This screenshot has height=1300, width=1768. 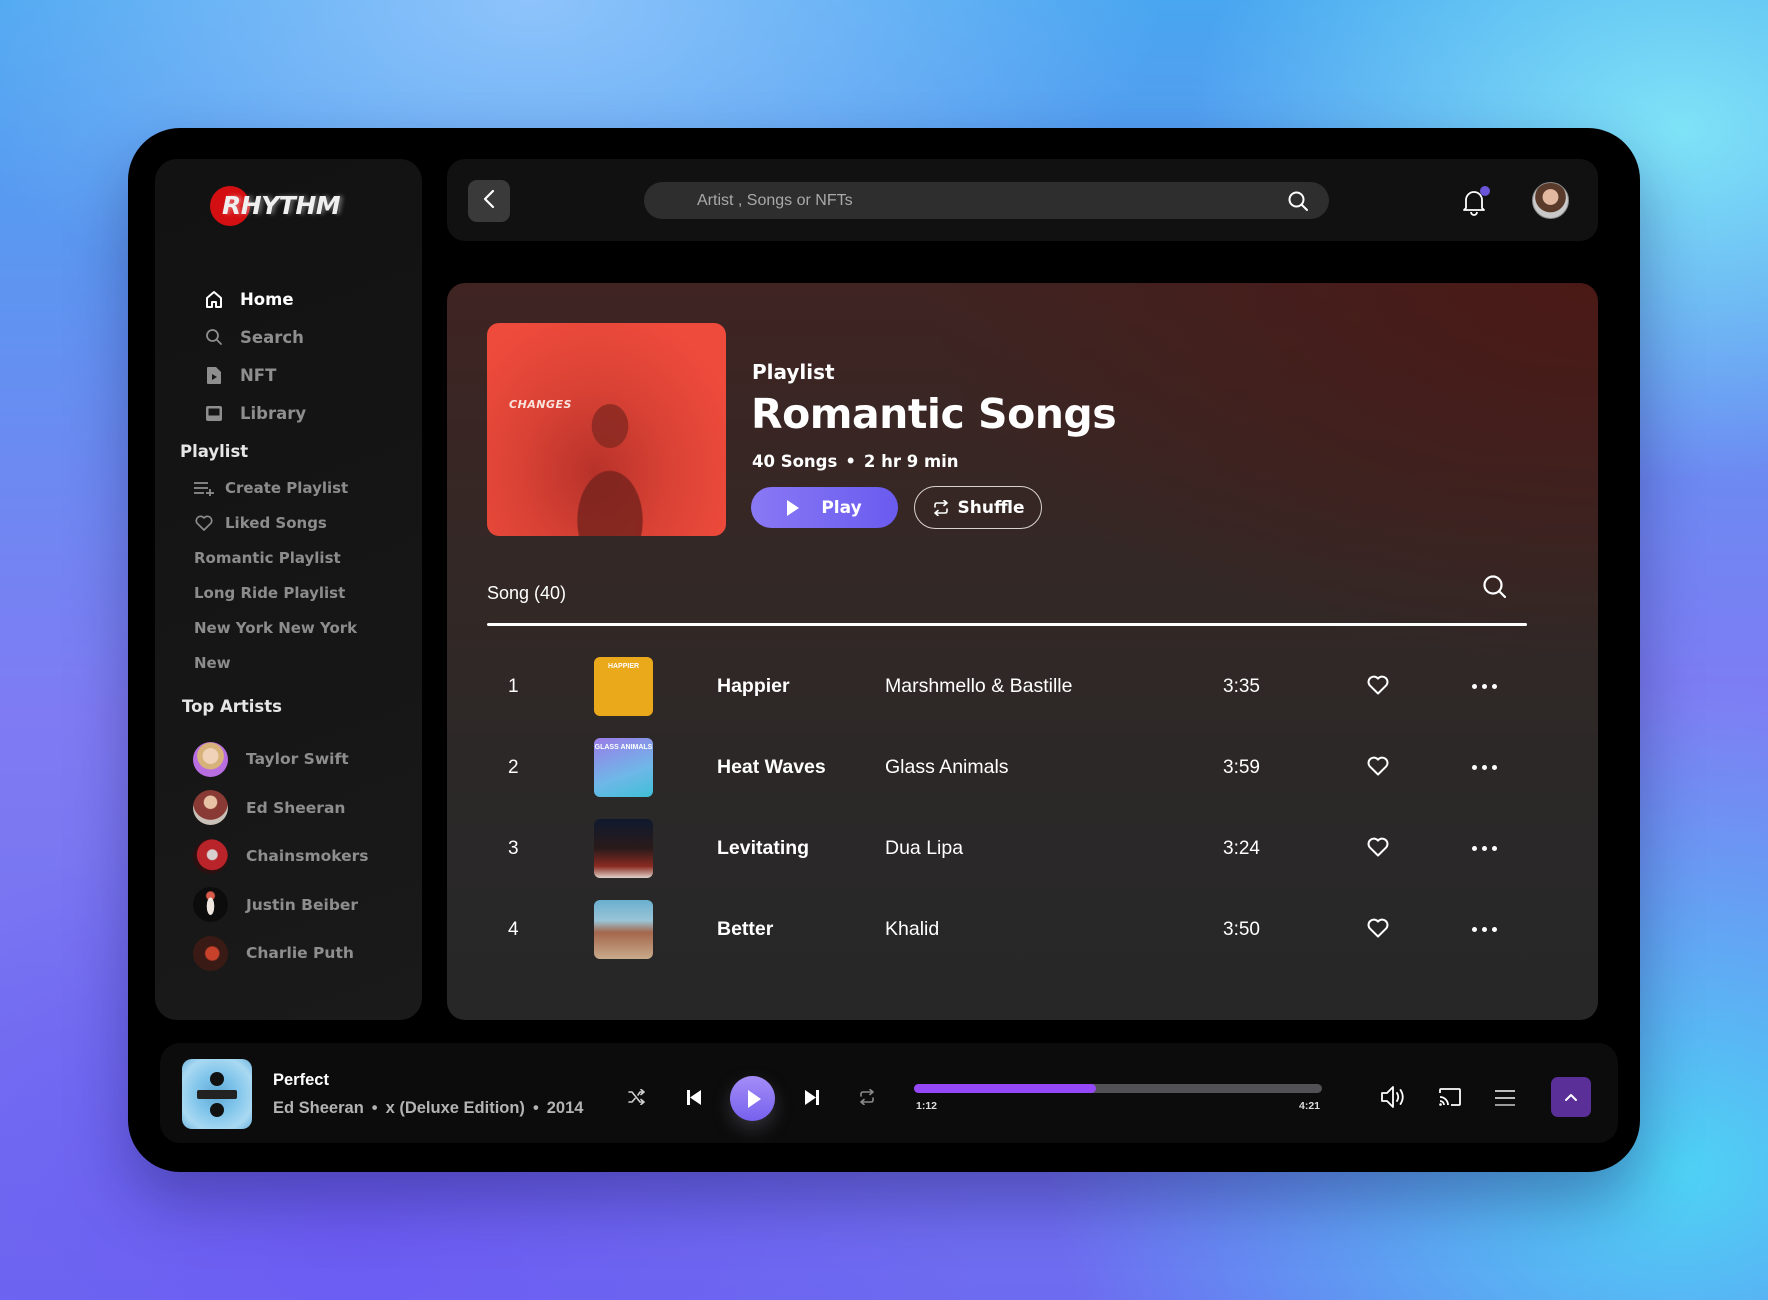 I want to click on volume-button, so click(x=1393, y=1097).